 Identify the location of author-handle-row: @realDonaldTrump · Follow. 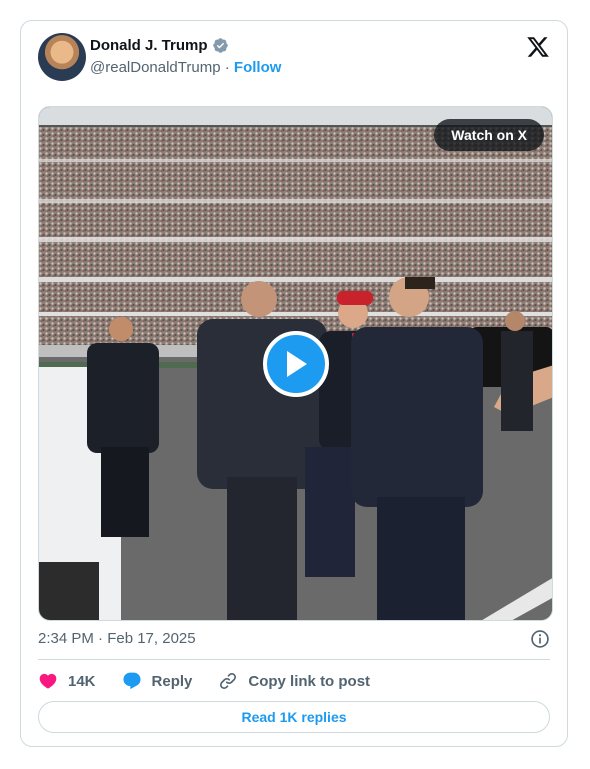
(185, 67).